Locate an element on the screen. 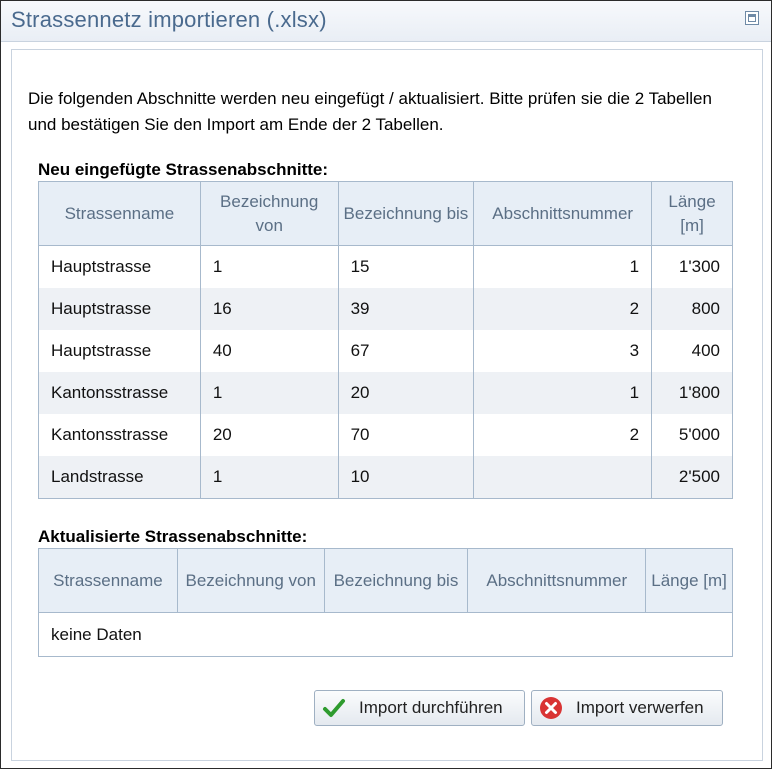 This screenshot has height=769, width=772. table-row: Kantonsstrasse 20 70 2 5'000 is located at coordinates (385, 435).